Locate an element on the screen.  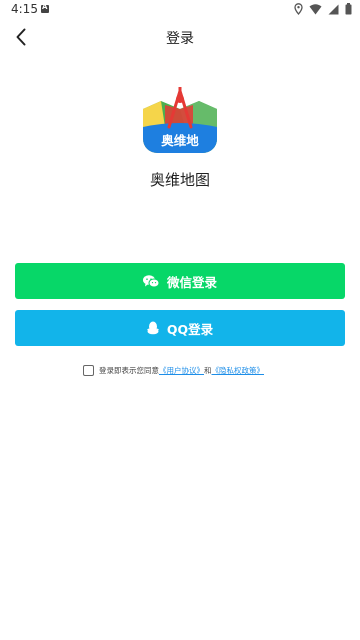
status-icons is located at coordinates (323, 9).